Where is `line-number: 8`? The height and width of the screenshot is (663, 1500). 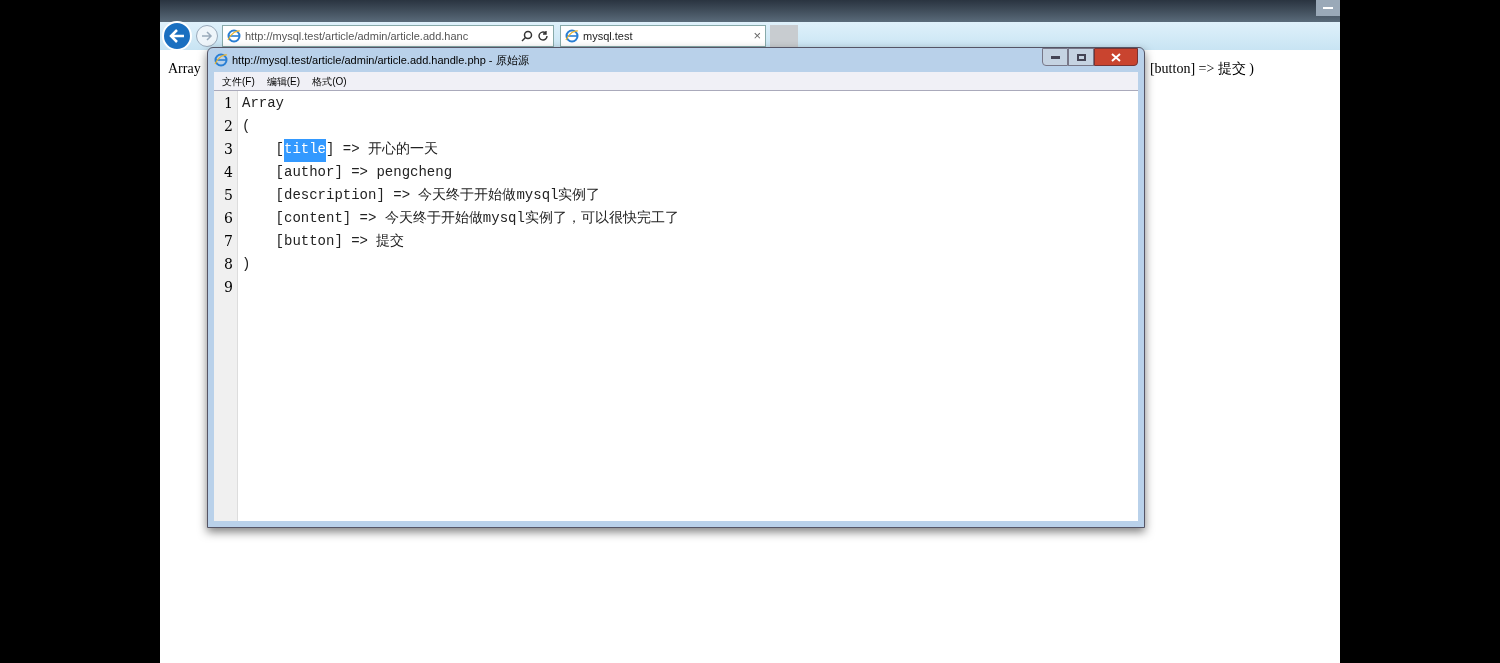
line-number: 8 is located at coordinates (228, 264).